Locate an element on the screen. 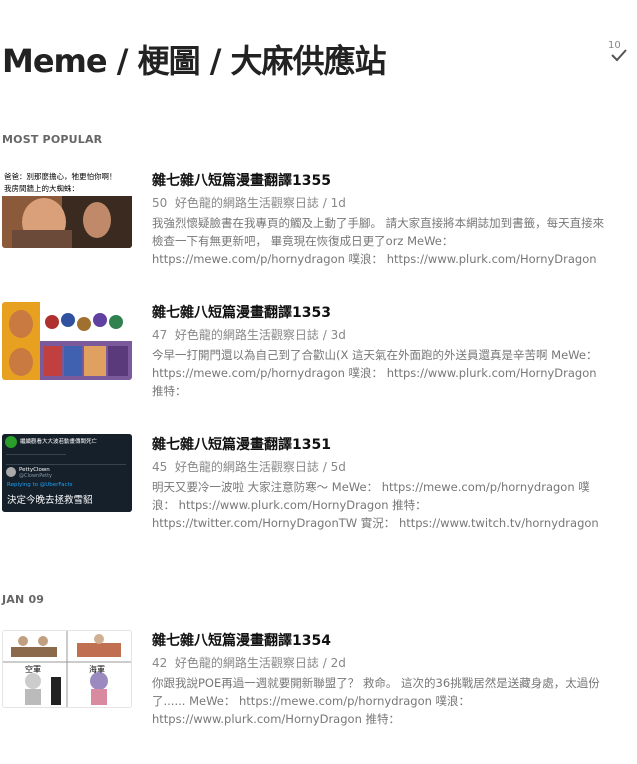 The width and height of the screenshot is (637, 764). meme-image is located at coordinates (67, 341).